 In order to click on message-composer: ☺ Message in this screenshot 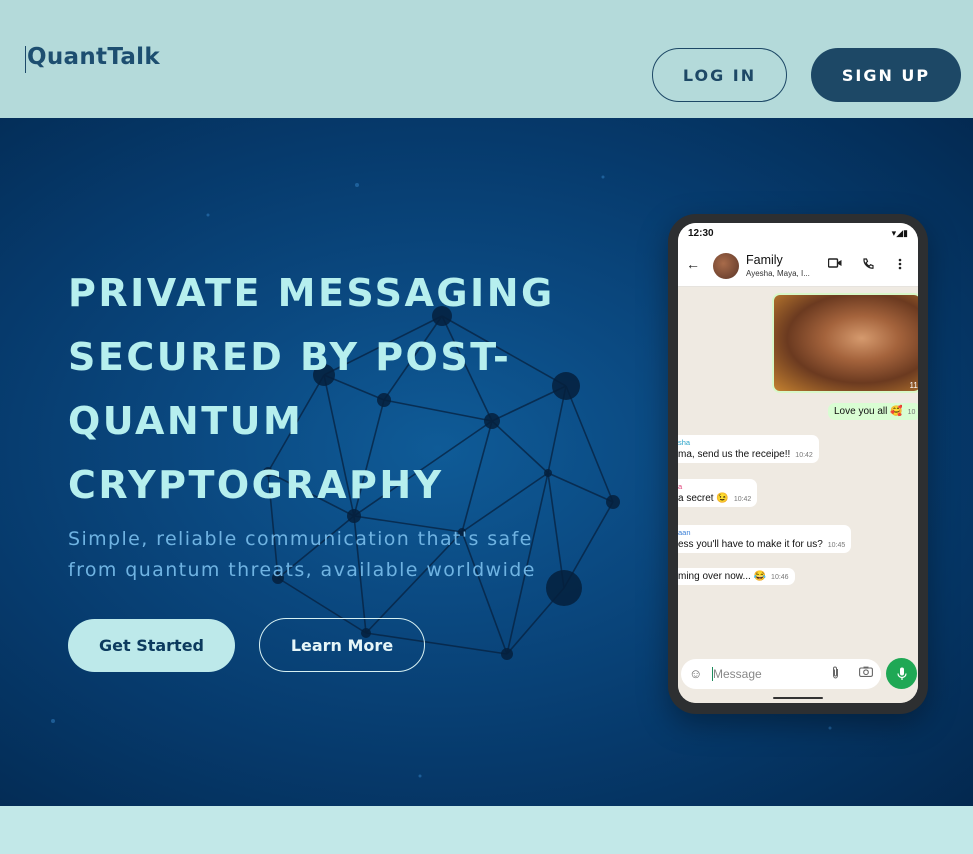, I will do `click(798, 680)`.